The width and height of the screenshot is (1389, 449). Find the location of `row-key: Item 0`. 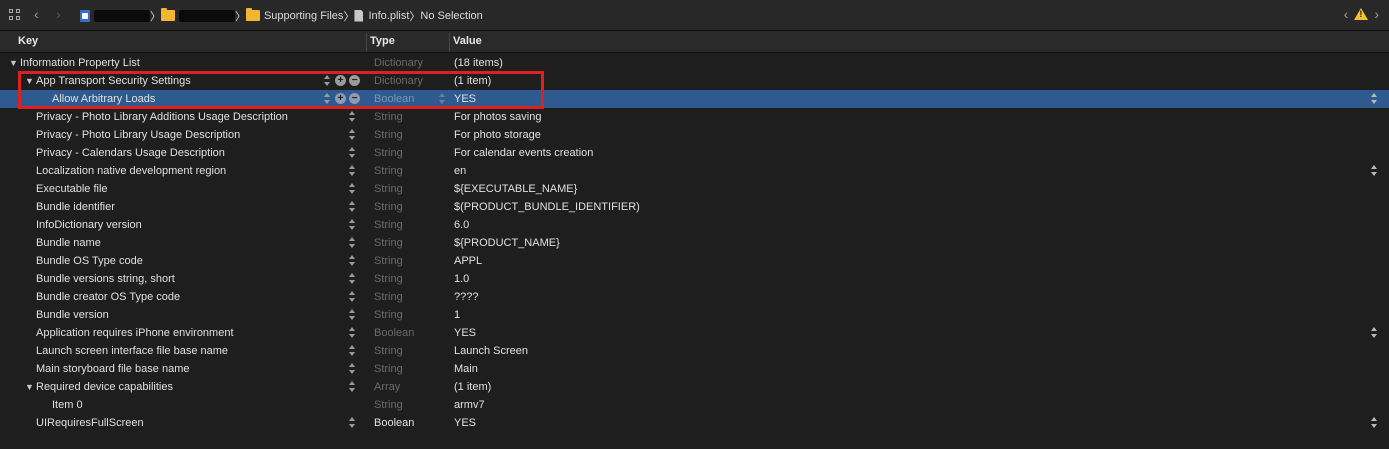

row-key: Item 0 is located at coordinates (67, 405).